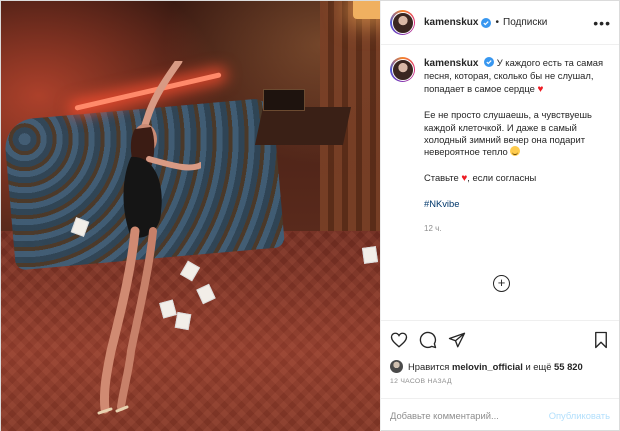  I want to click on publish-button: Опубликовать, so click(579, 415).